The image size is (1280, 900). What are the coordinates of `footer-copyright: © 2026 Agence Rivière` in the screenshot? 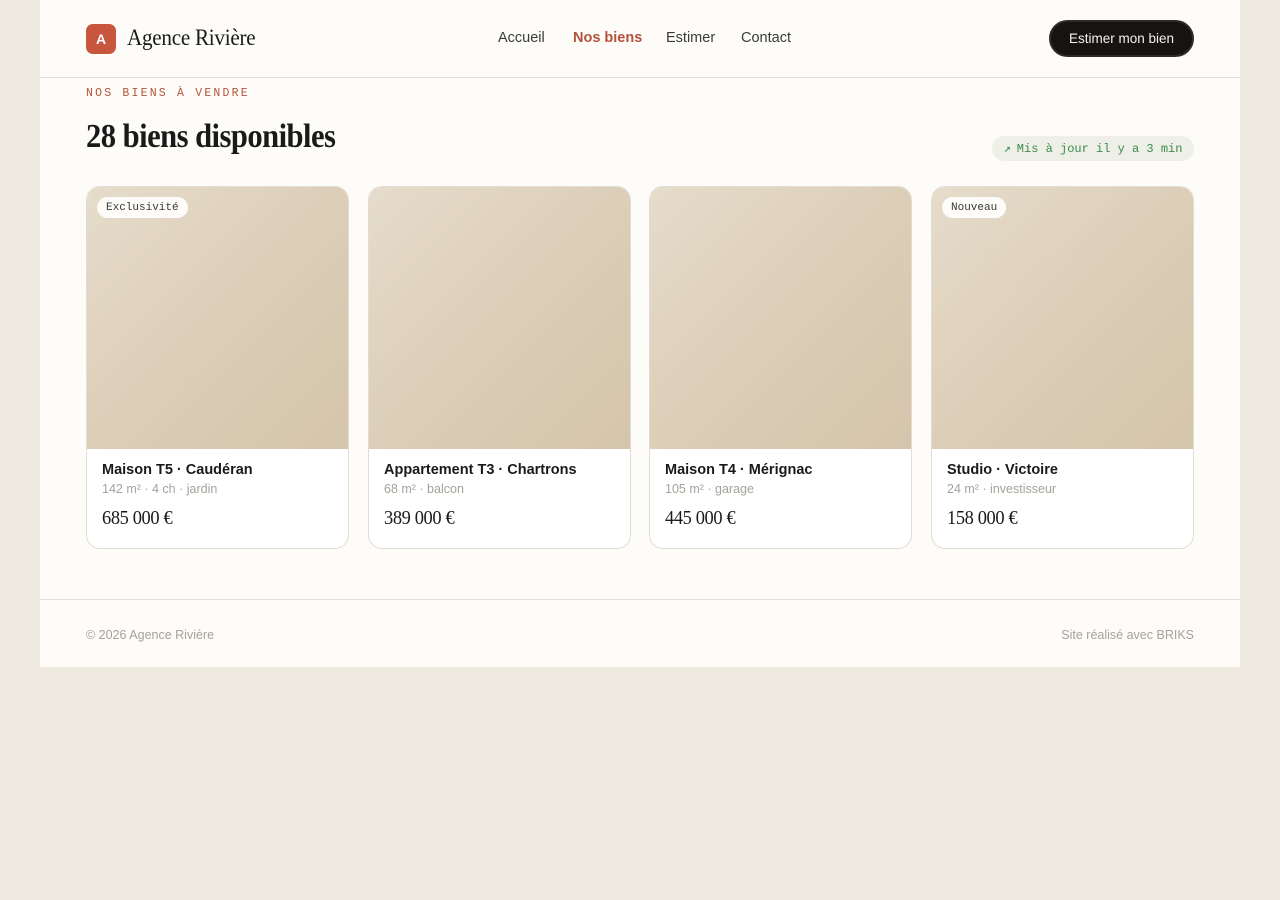 It's located at (150, 635).